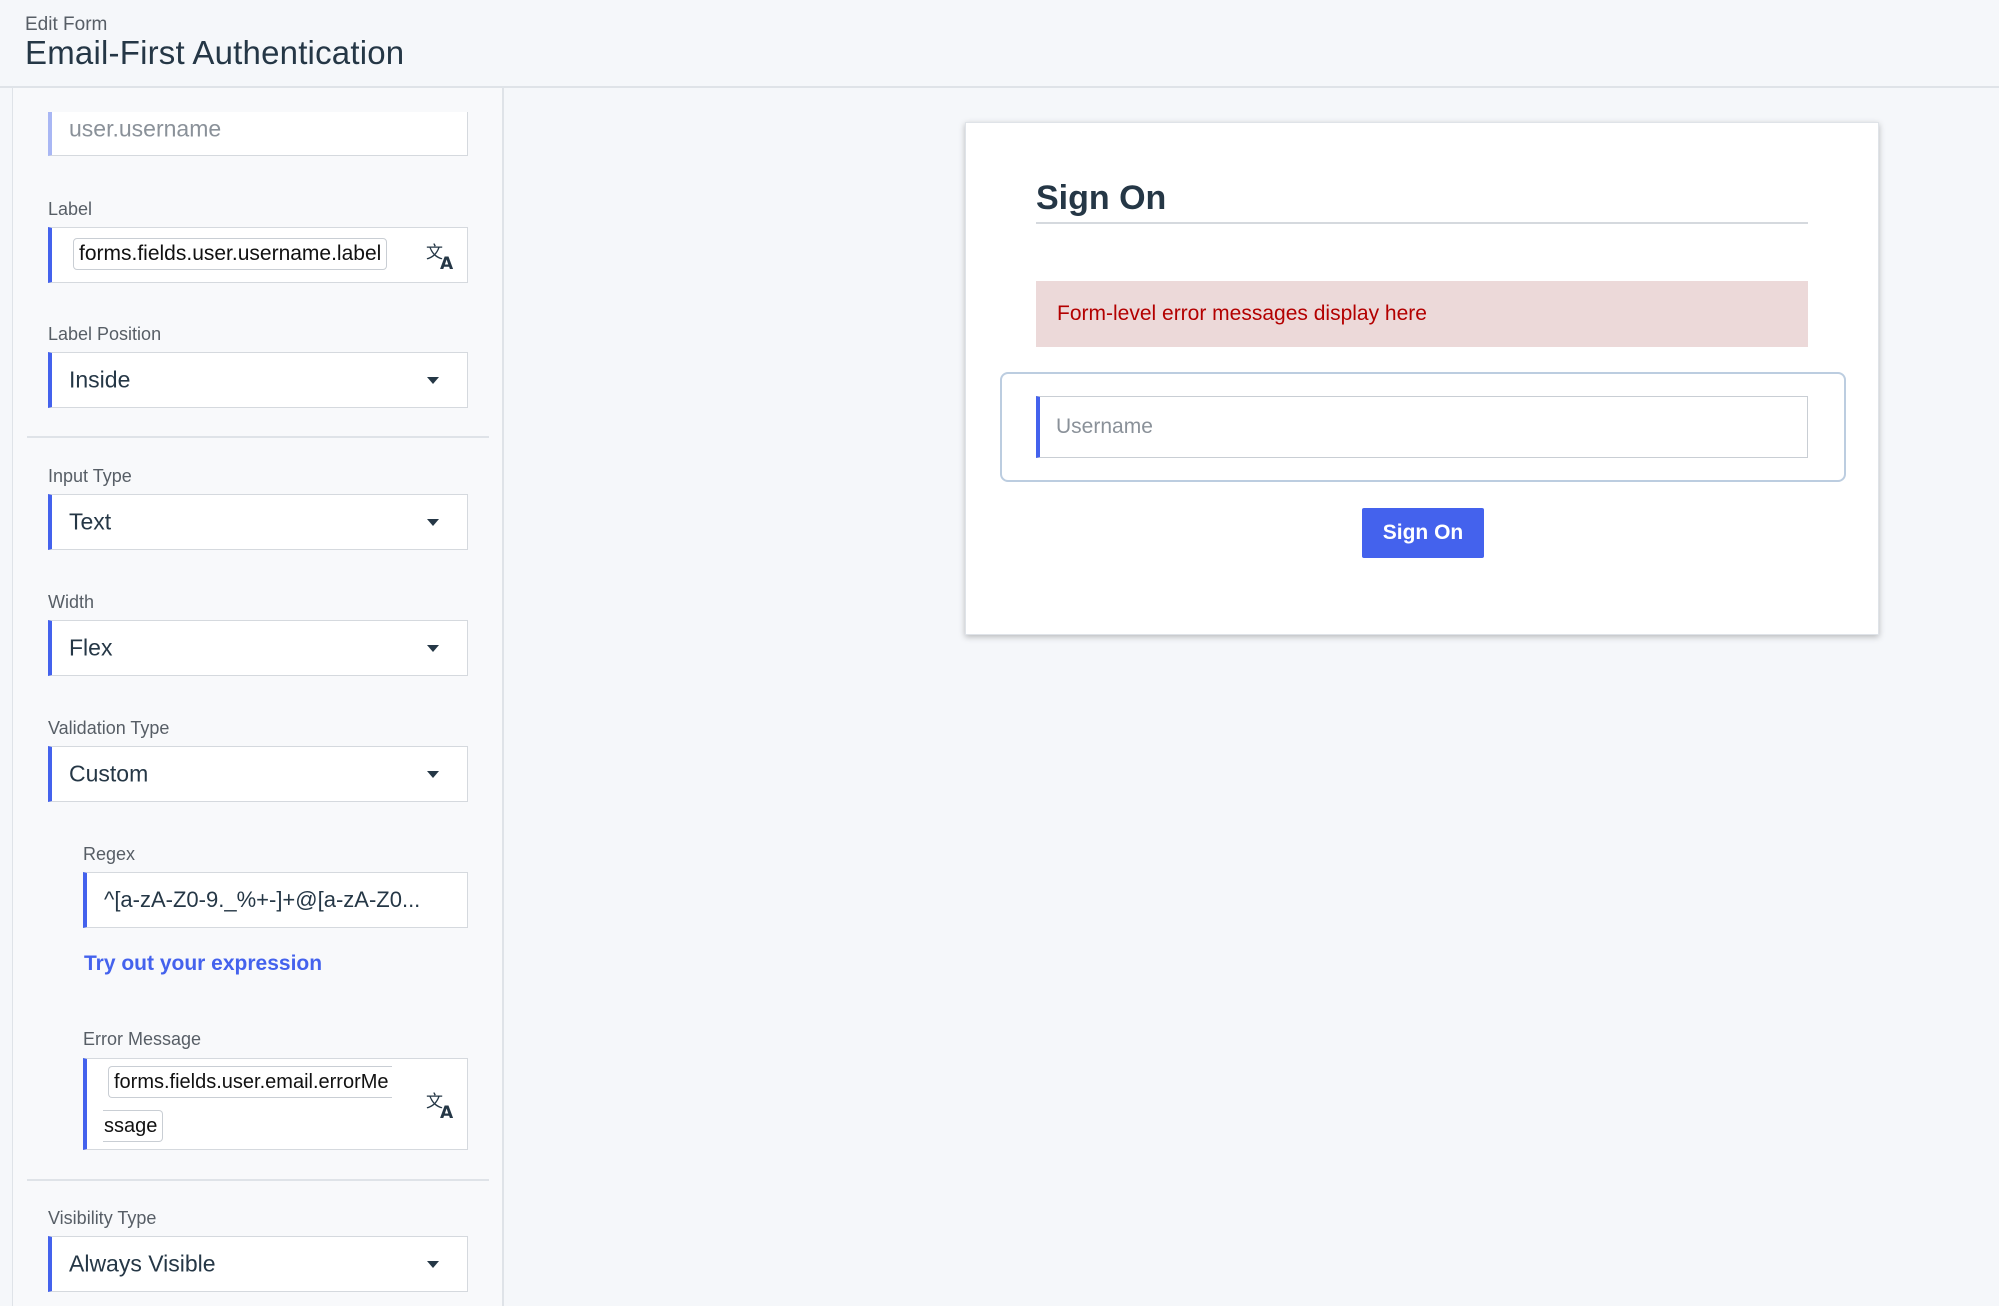  I want to click on error-message-label: Error Message, so click(142, 1039).